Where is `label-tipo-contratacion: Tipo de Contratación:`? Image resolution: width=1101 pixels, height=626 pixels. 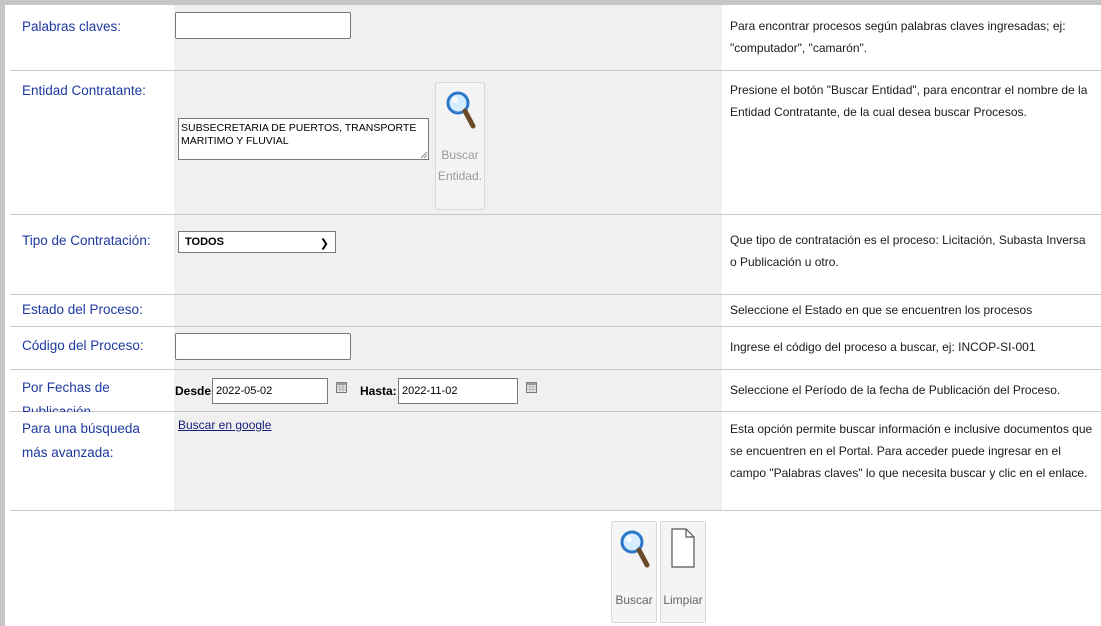 label-tipo-contratacion: Tipo de Contratación: is located at coordinates (86, 240).